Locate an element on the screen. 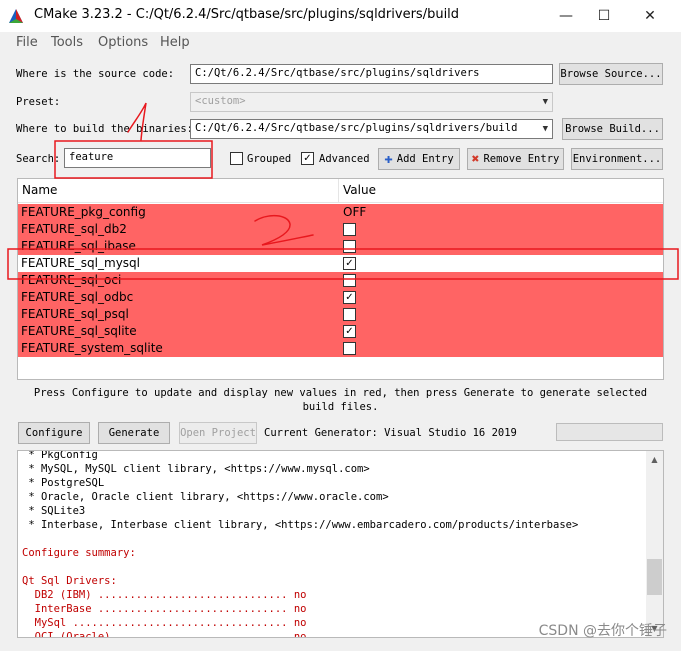 This screenshot has width=681, height=651. watermark: CSDN @去你个锤子 is located at coordinates (602, 631).